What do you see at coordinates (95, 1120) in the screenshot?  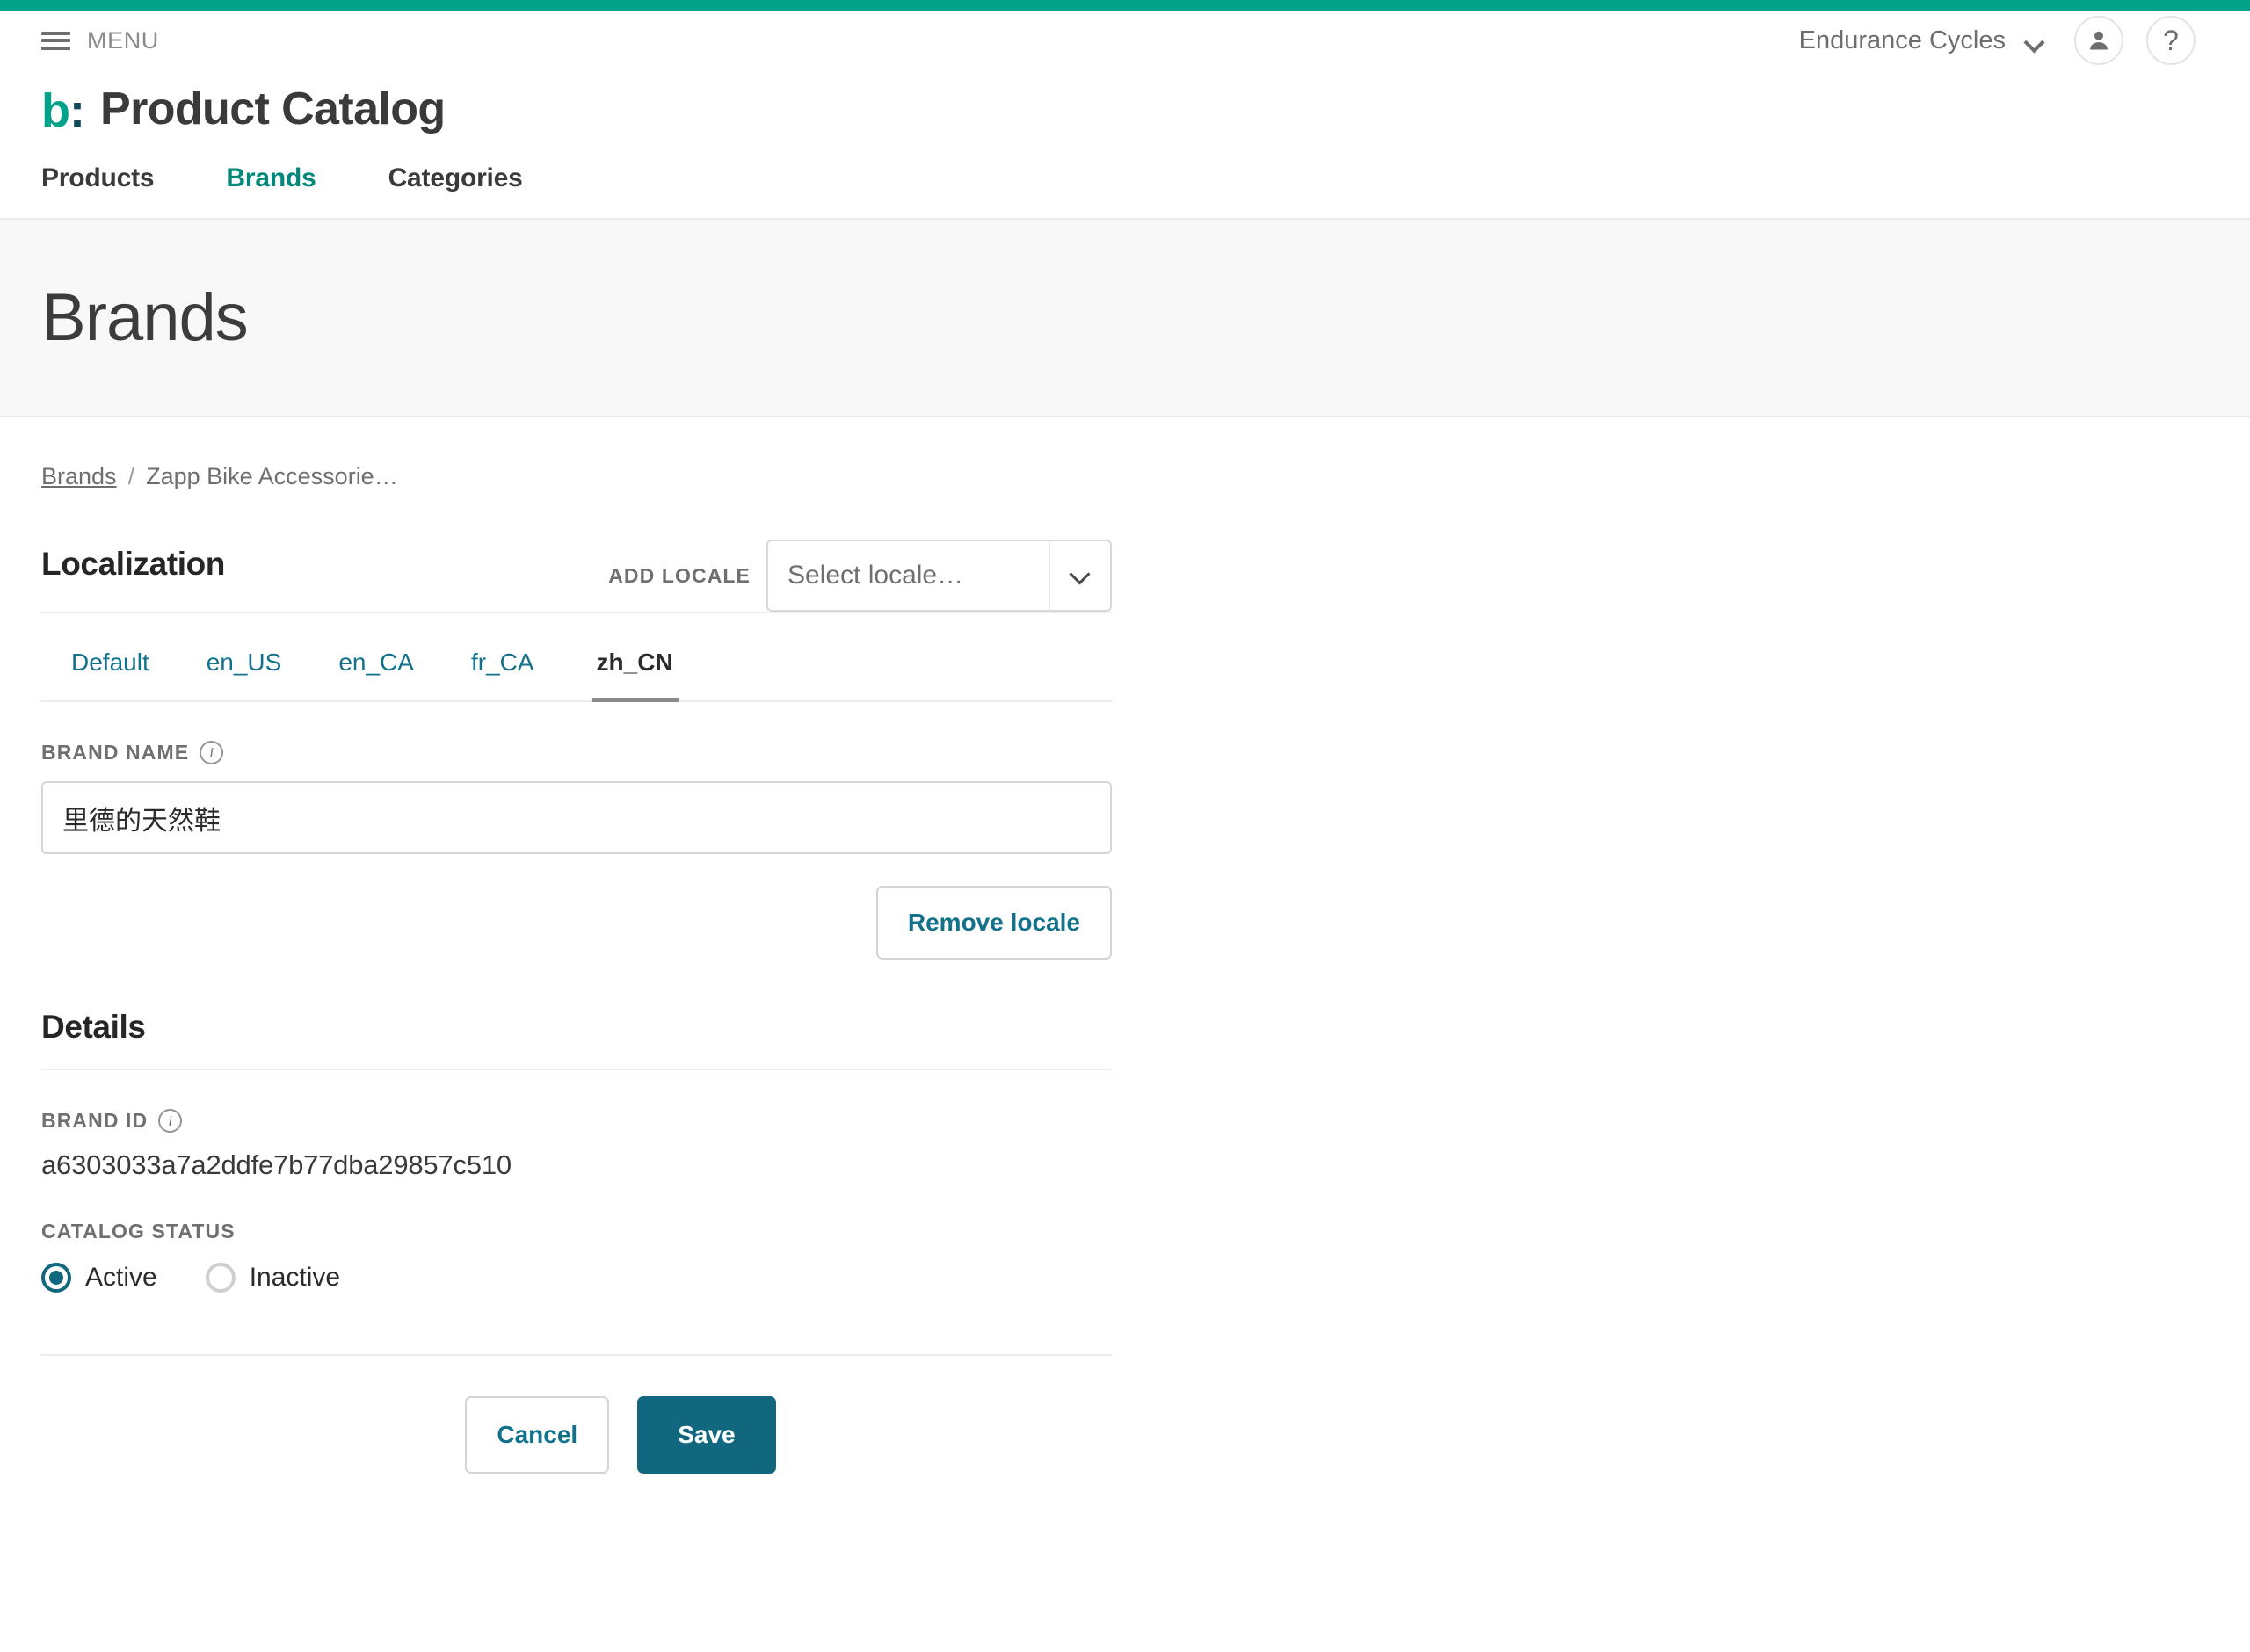 I see `brand-id-label: BRAND ID` at bounding box center [95, 1120].